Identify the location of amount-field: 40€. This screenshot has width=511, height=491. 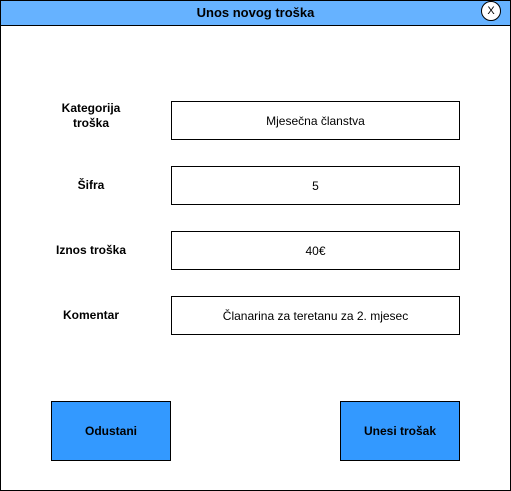
(315, 250).